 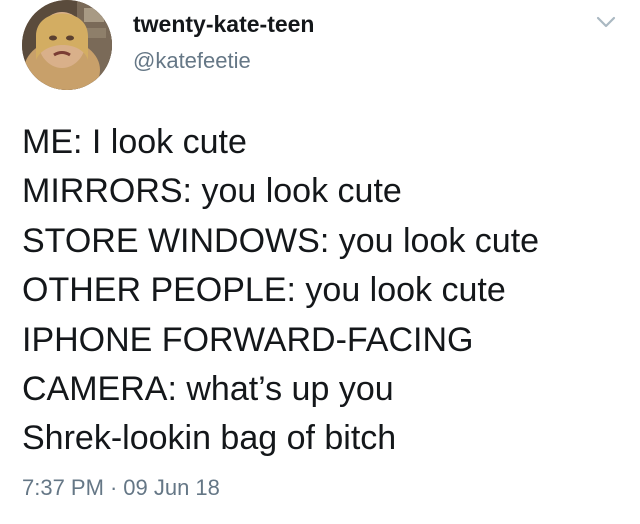 I want to click on tweet-line: IPHONE FORWARD-FACING, so click(x=248, y=339).